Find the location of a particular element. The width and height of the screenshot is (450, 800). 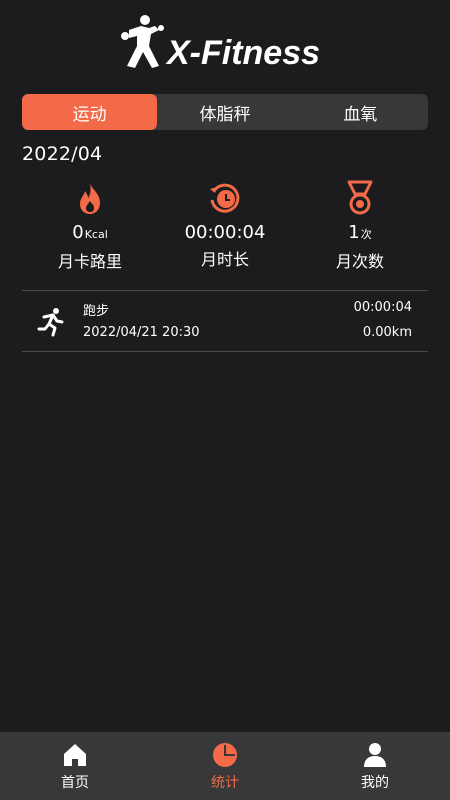

user-icon is located at coordinates (375, 755).